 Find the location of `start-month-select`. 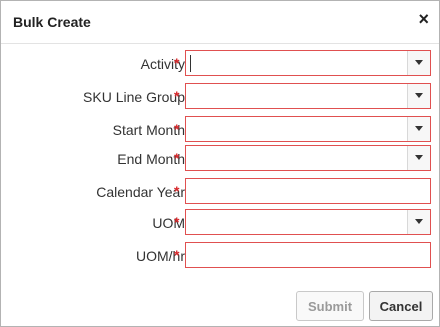

start-month-select is located at coordinates (308, 129).